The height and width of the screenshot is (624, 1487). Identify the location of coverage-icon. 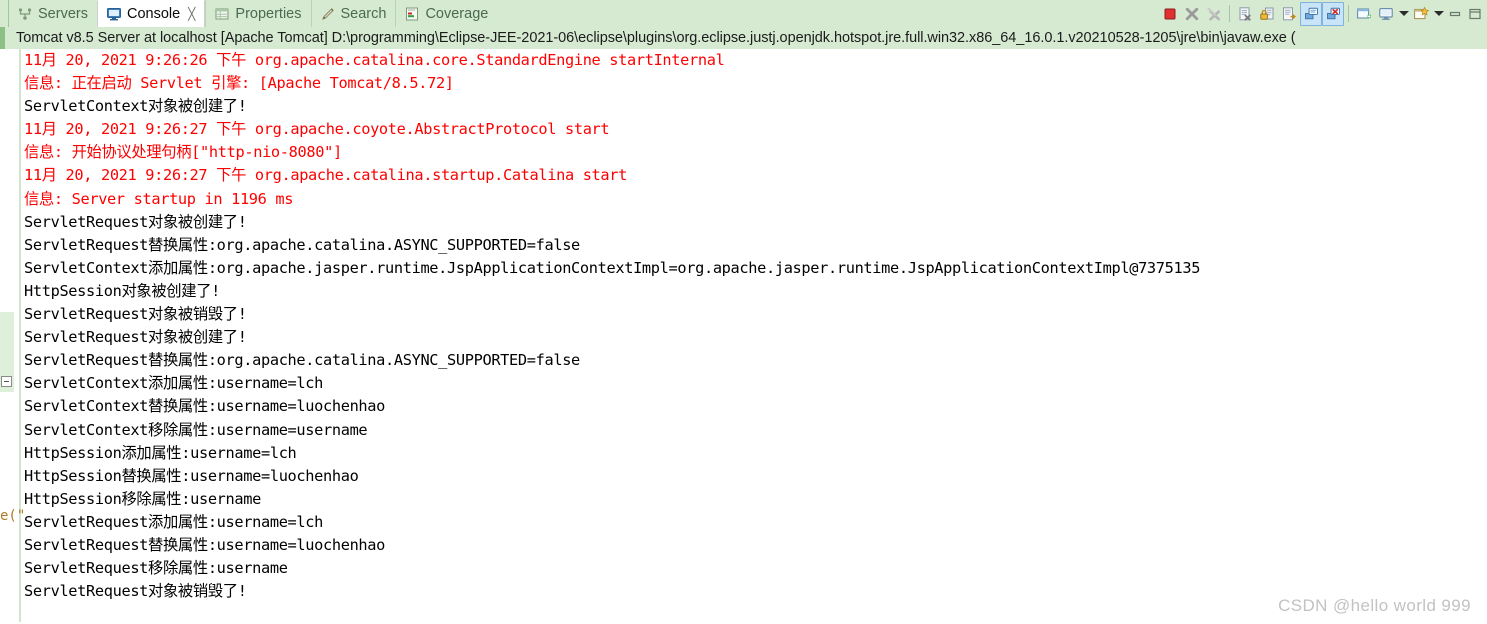
(412, 14).